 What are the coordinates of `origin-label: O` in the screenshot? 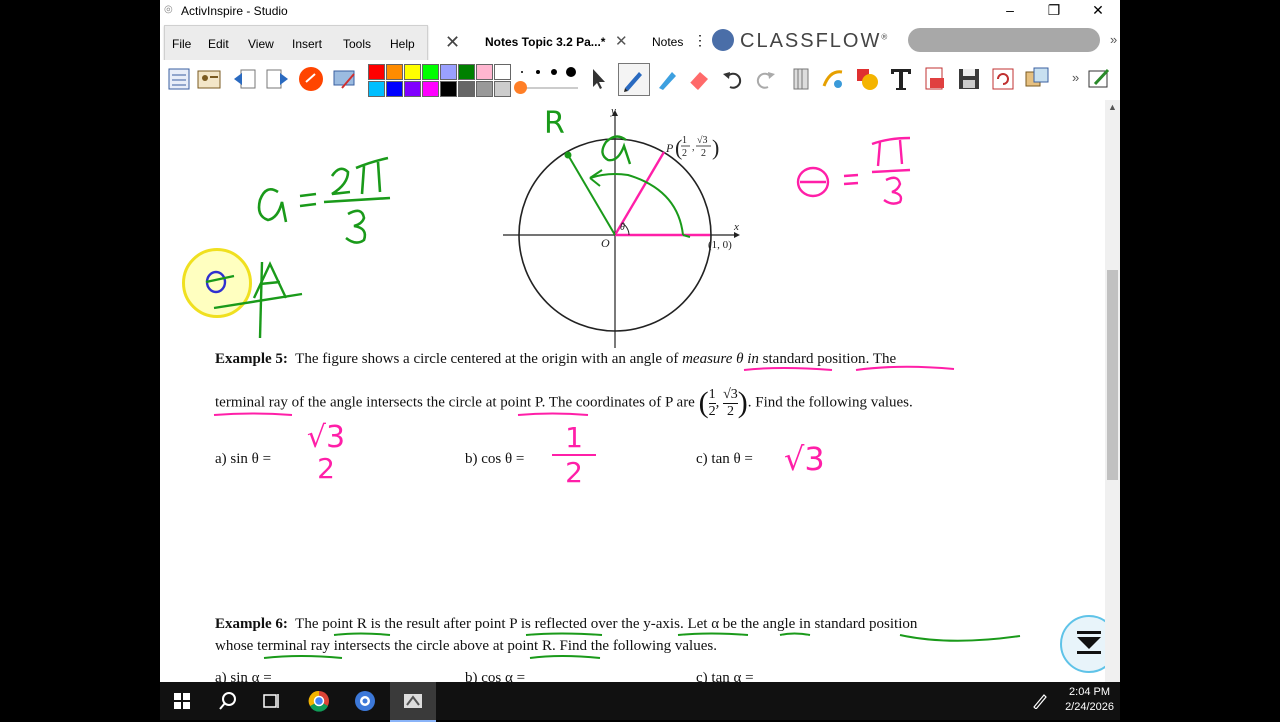 It's located at (605, 243).